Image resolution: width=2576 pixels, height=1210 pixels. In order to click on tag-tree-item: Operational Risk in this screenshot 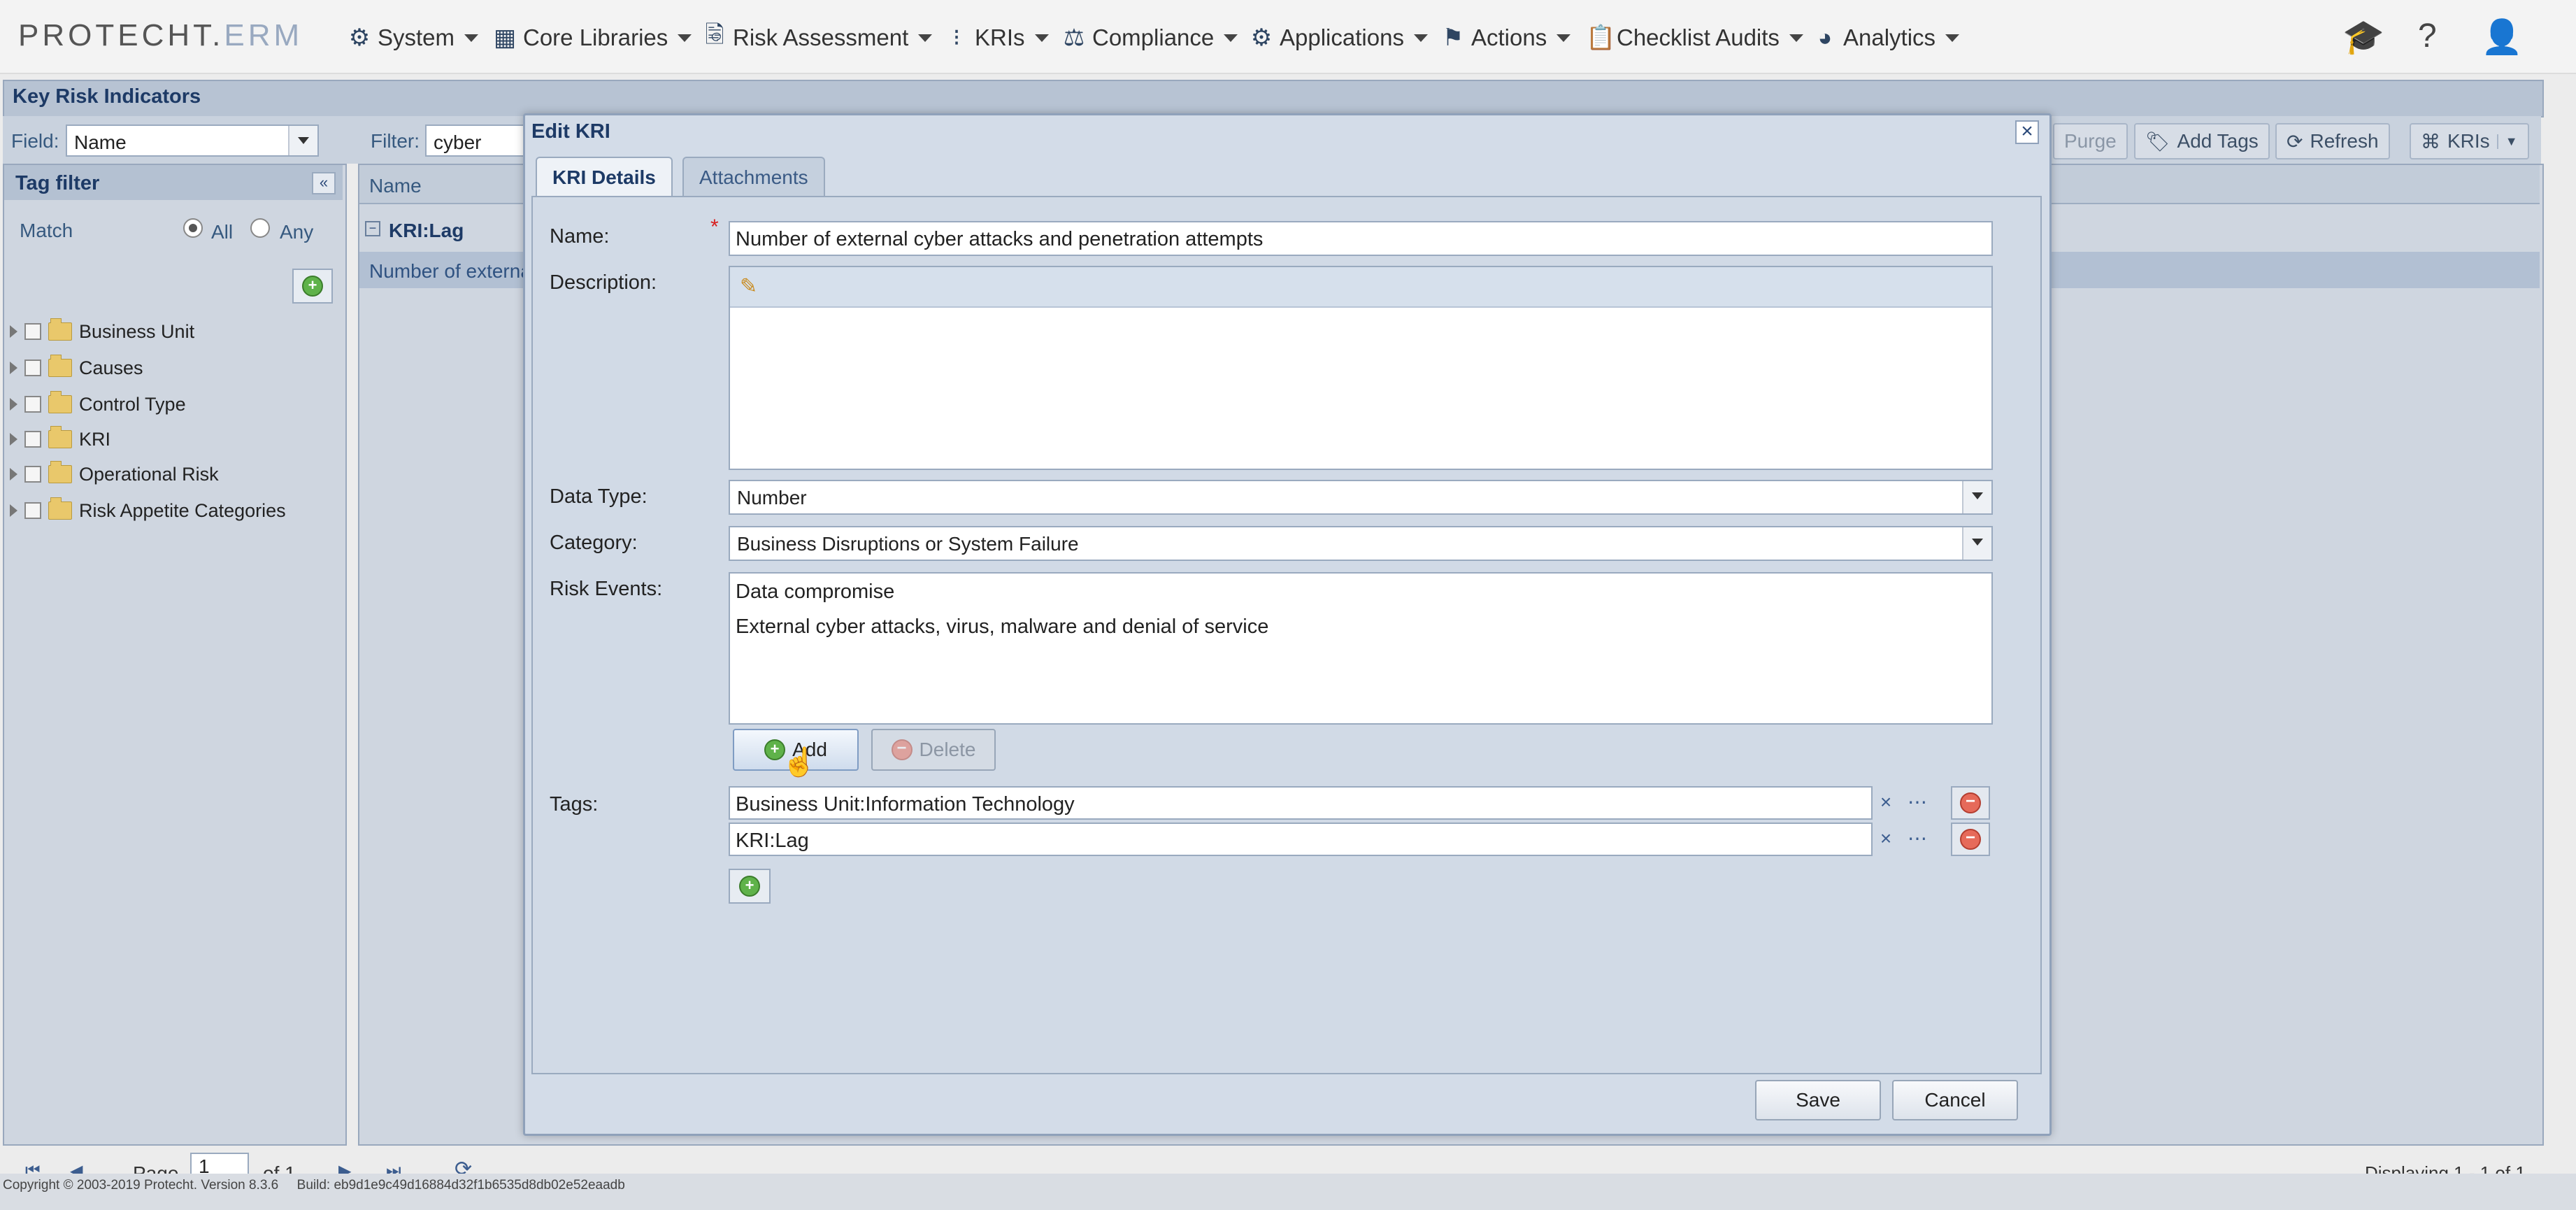, I will do `click(114, 474)`.